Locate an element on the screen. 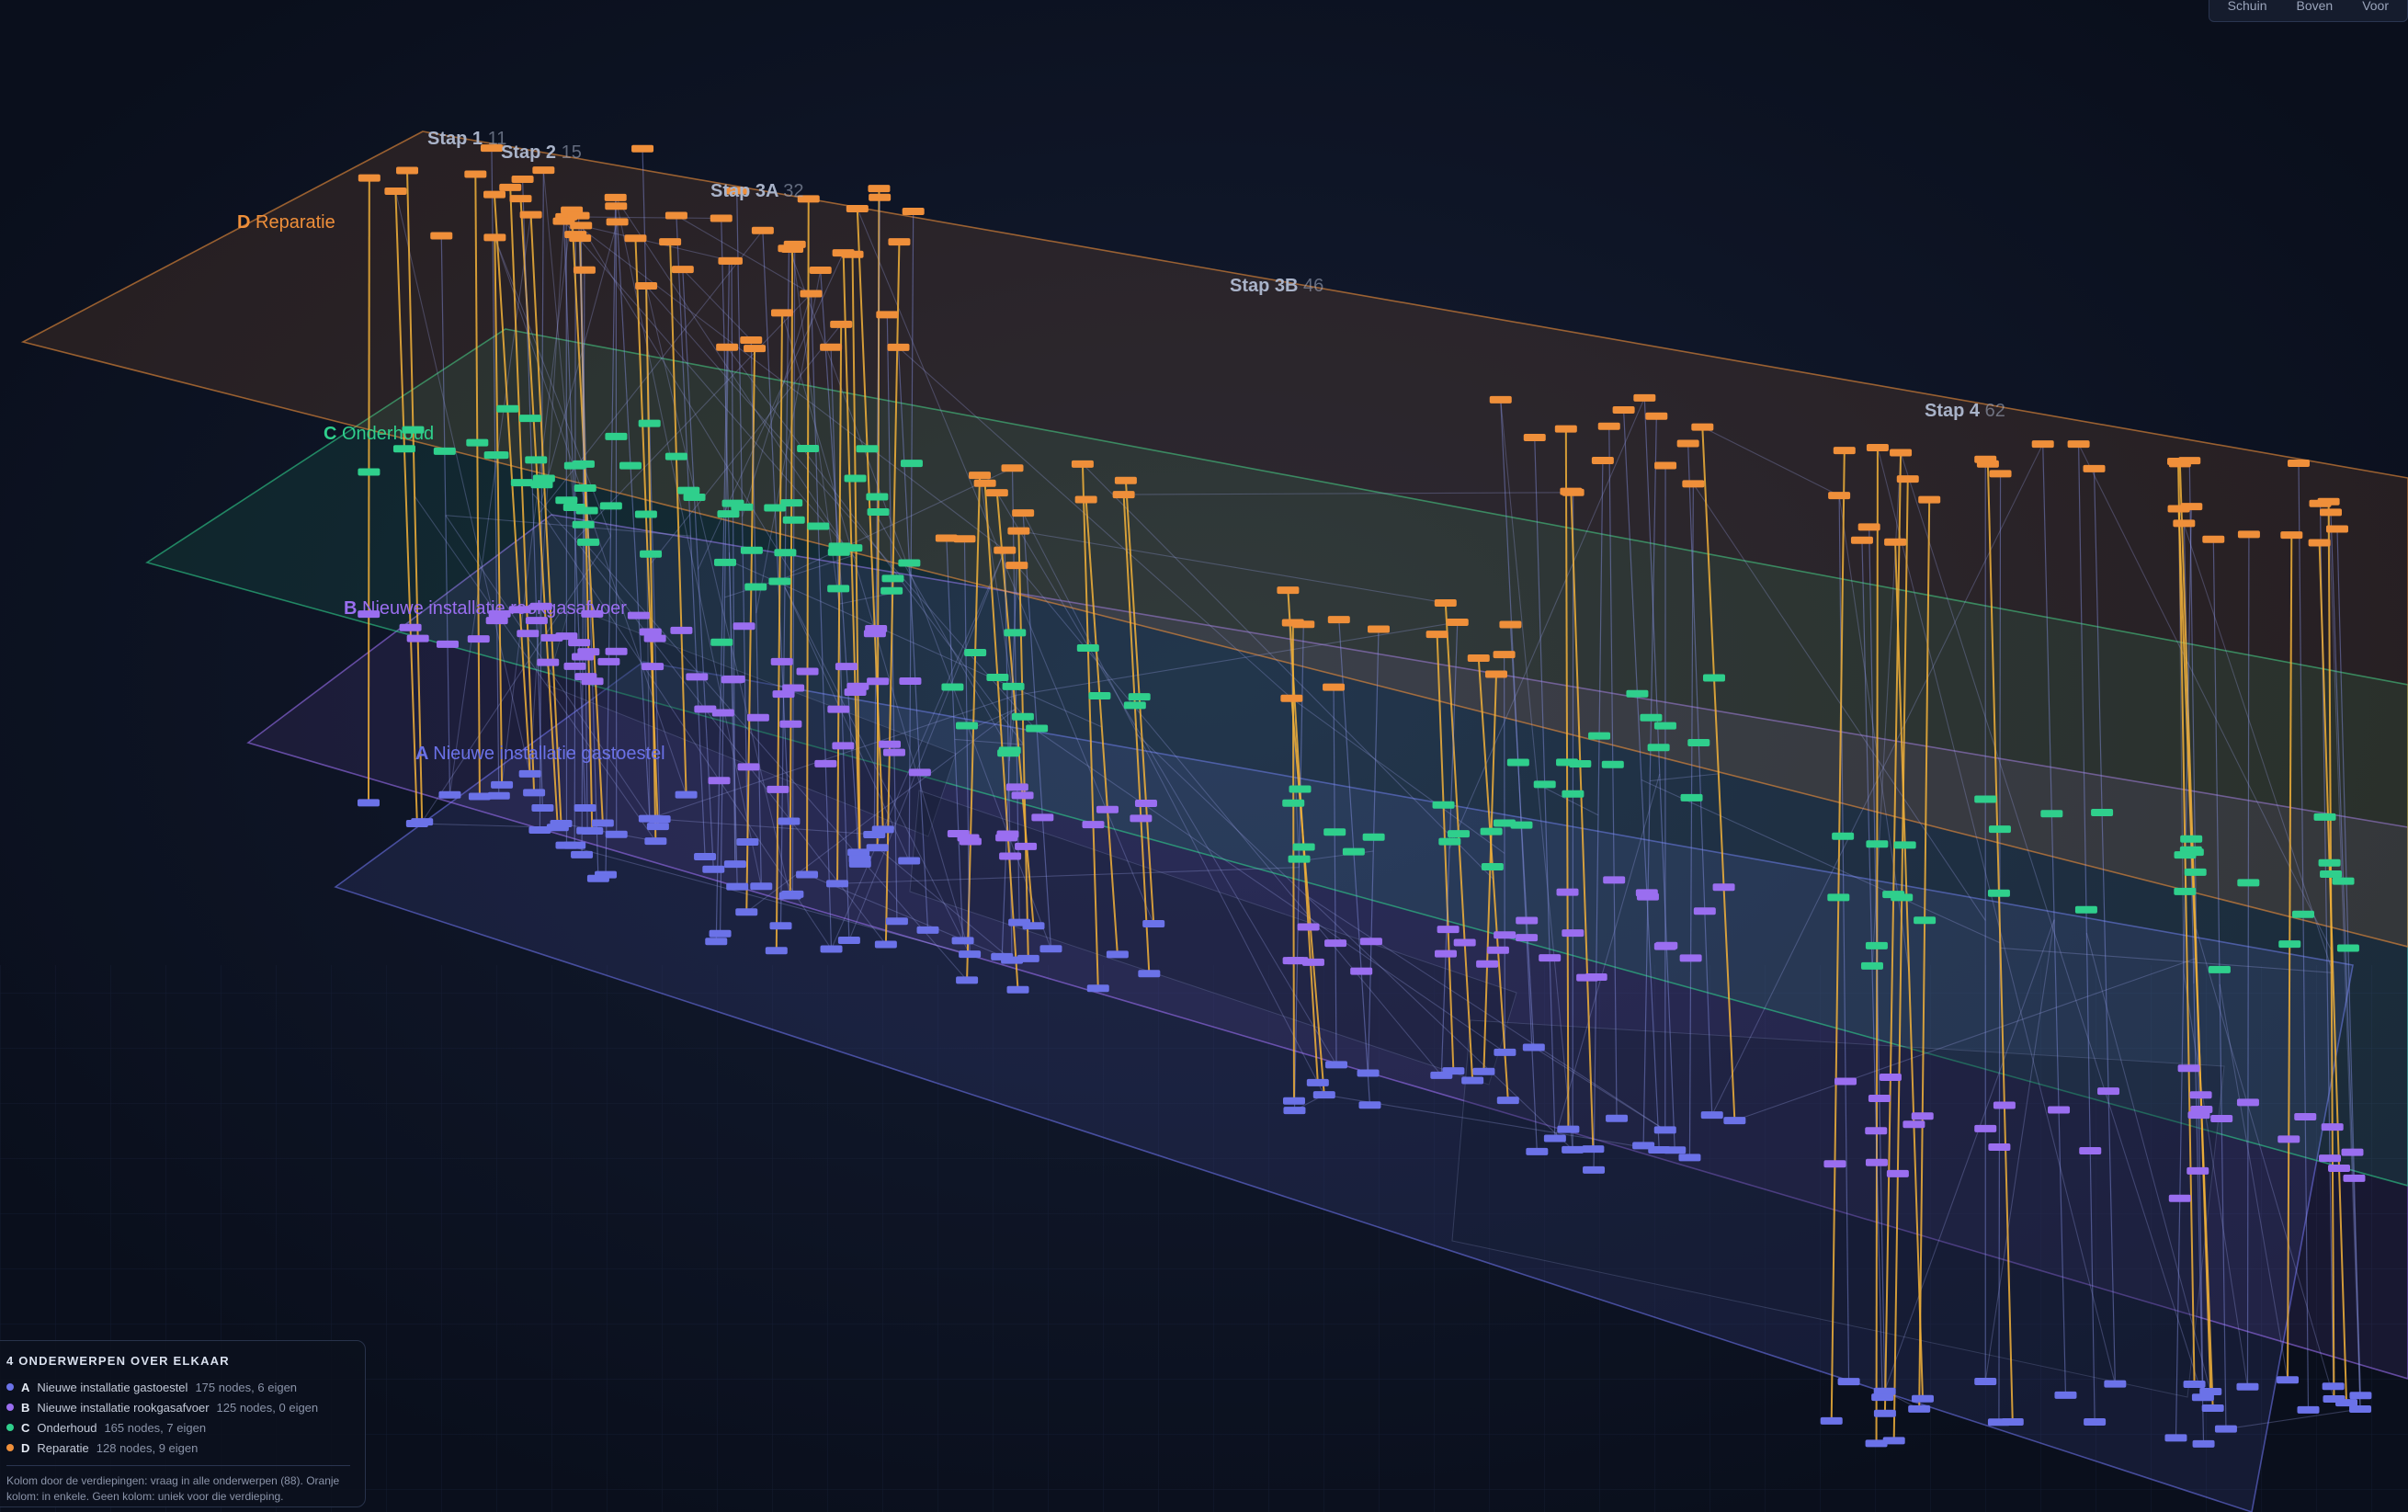  layer-letter: B is located at coordinates (353, 609).